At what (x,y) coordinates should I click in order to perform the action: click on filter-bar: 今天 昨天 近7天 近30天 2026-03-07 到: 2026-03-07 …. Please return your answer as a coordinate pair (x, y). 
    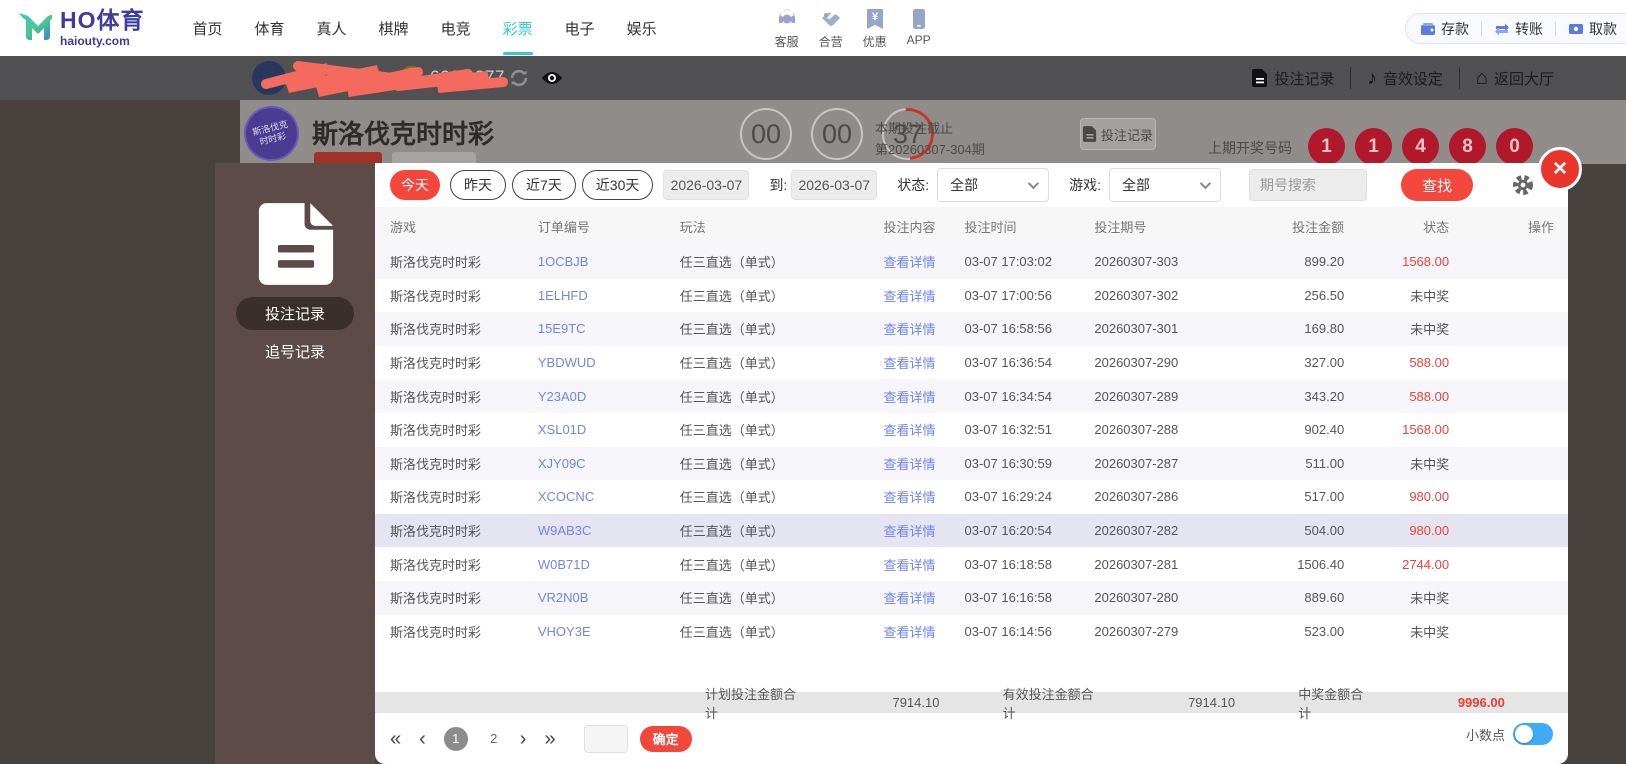
    Looking at the image, I should click on (971, 185).